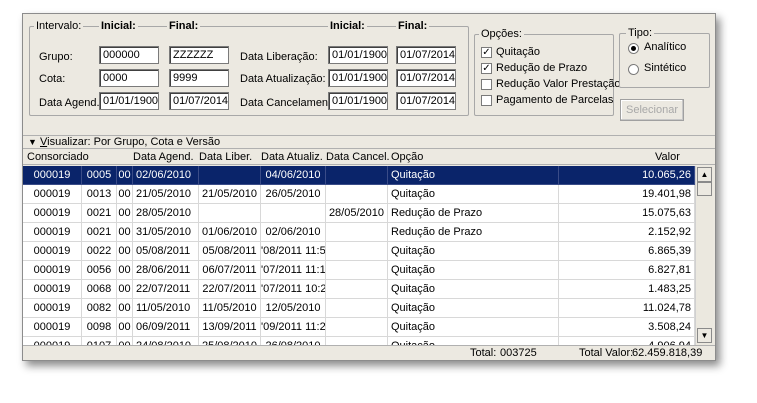 The width and height of the screenshot is (757, 403). I want to click on reducao-prazo-label: Redução de Prazo, so click(541, 68).